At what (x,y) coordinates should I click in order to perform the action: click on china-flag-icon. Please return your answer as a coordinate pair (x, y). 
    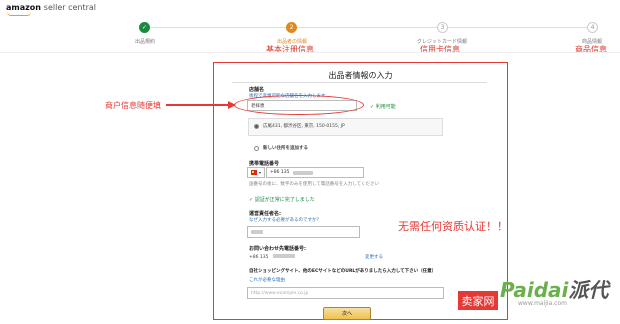
    Looking at the image, I should click on (254, 172).